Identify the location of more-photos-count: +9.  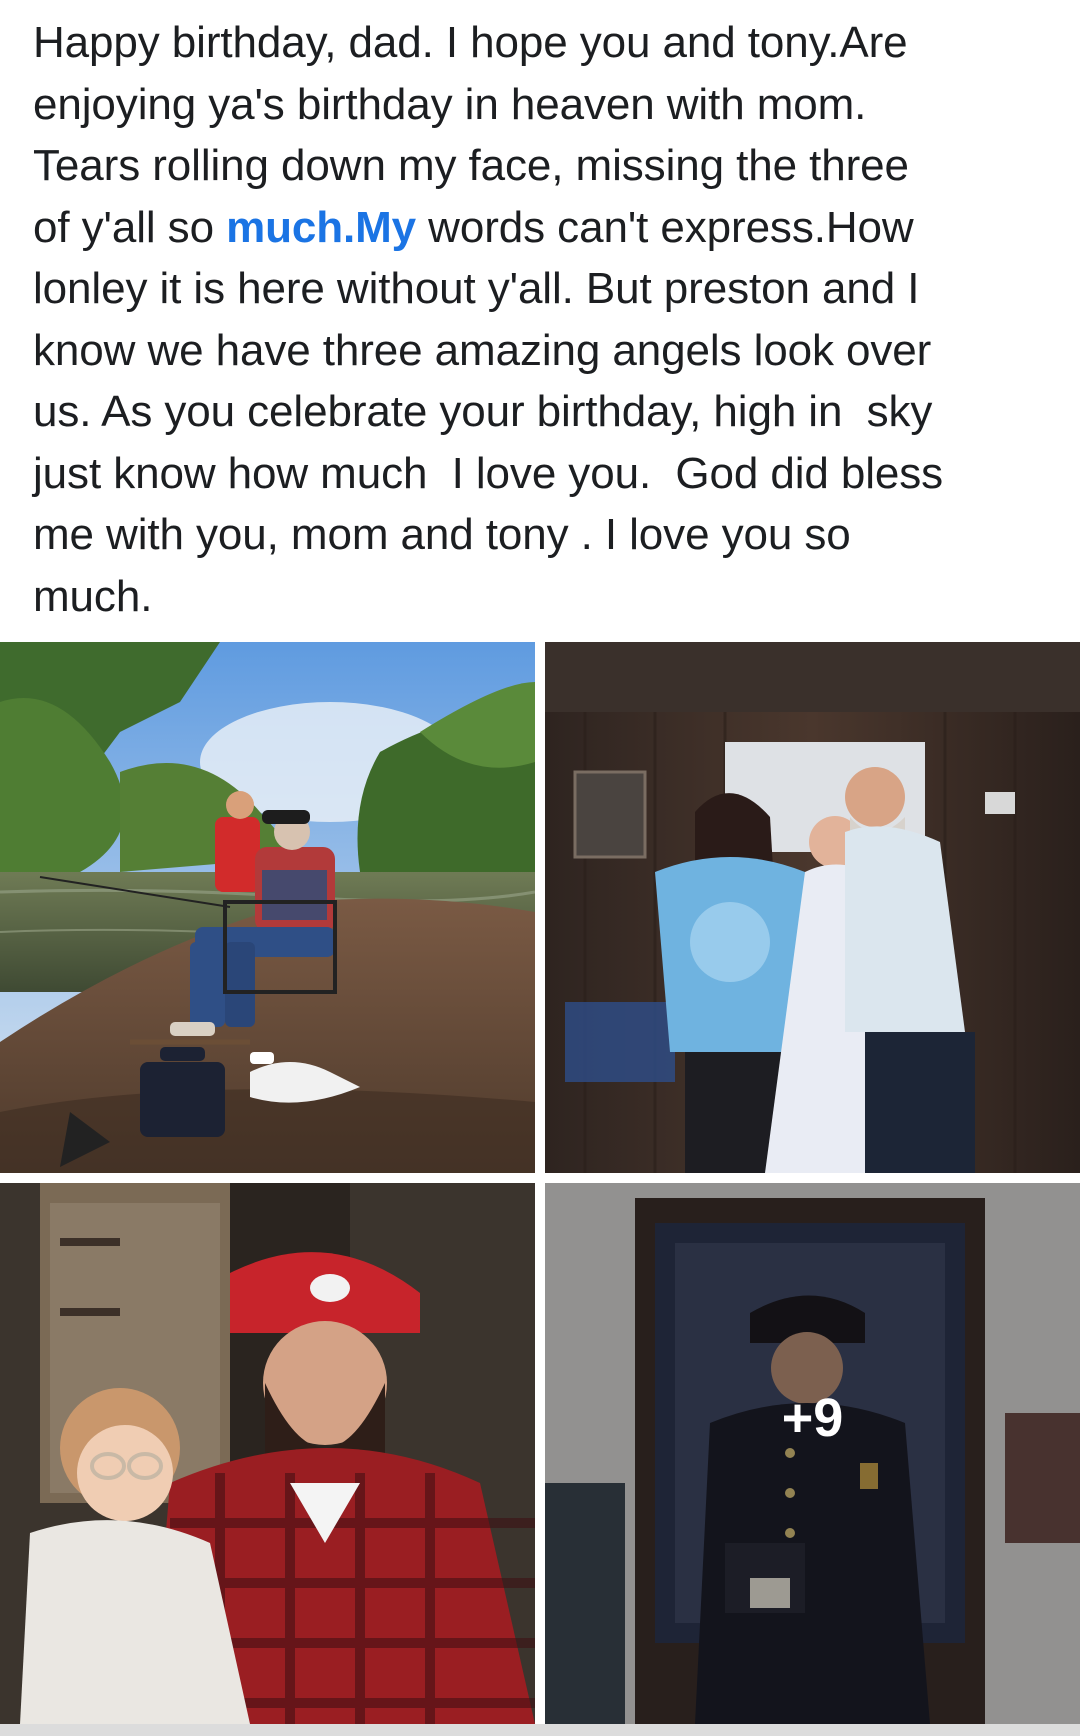
(812, 1417).